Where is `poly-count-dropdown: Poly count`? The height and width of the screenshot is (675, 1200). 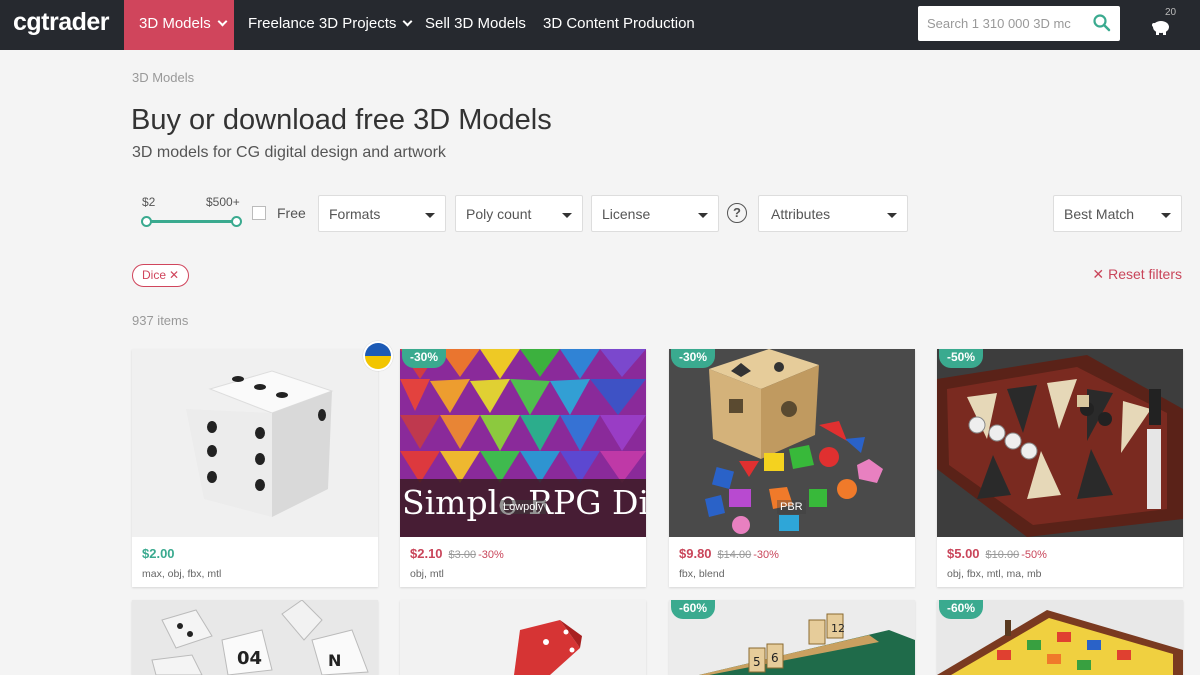 poly-count-dropdown: Poly count is located at coordinates (519, 213).